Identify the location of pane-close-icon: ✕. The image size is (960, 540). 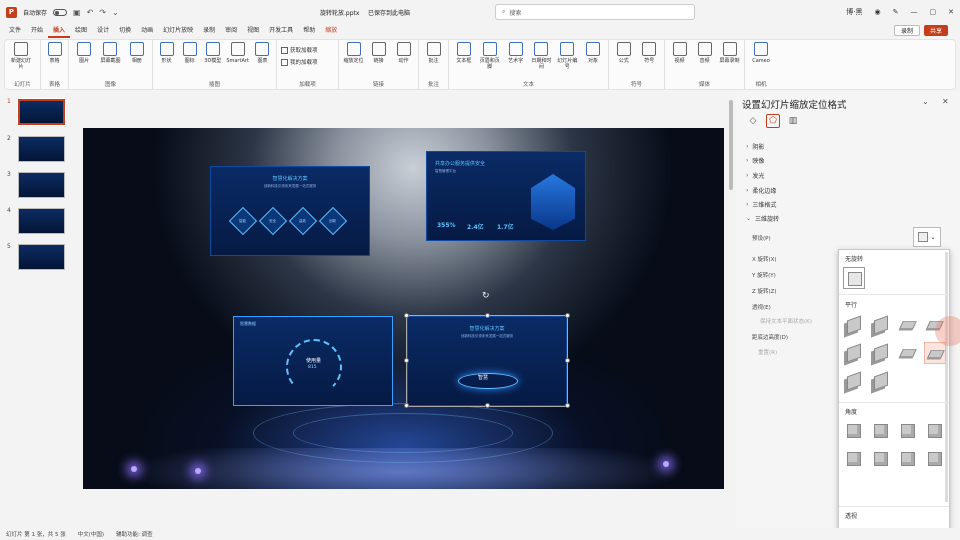
(945, 101).